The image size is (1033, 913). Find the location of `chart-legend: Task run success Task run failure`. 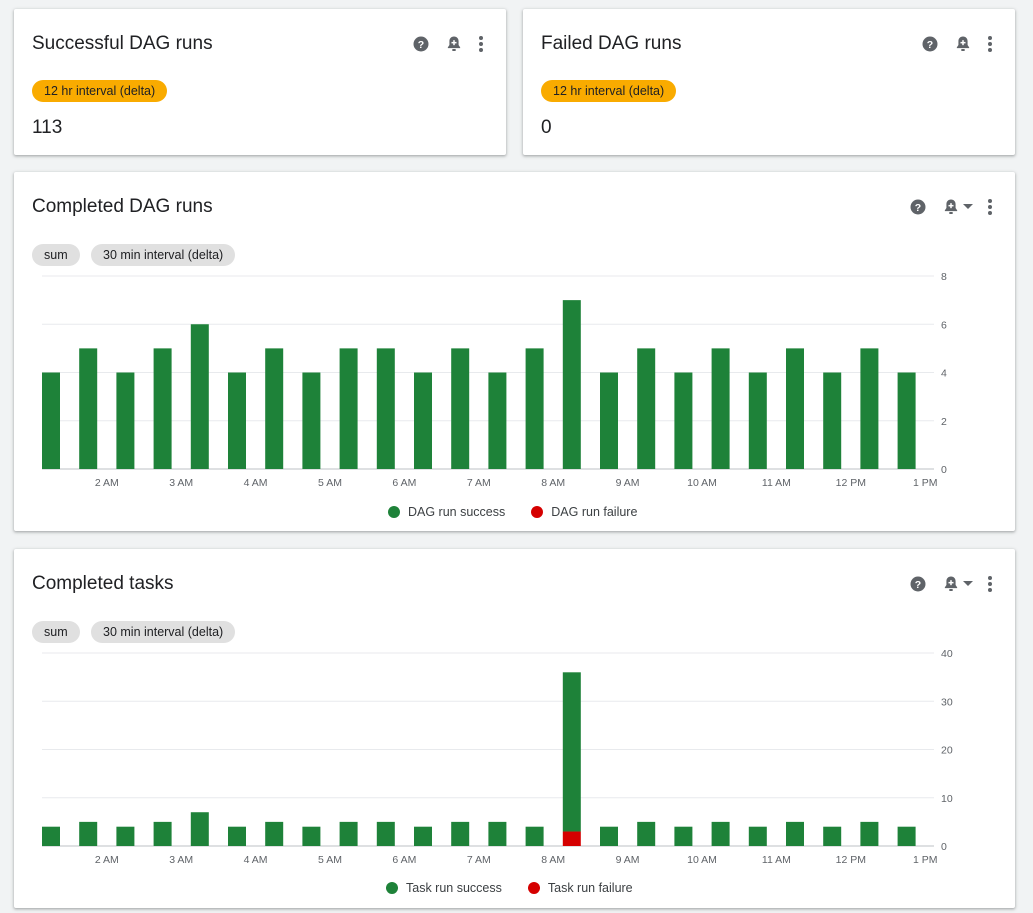

chart-legend: Task run success Task run failure is located at coordinates (509, 888).